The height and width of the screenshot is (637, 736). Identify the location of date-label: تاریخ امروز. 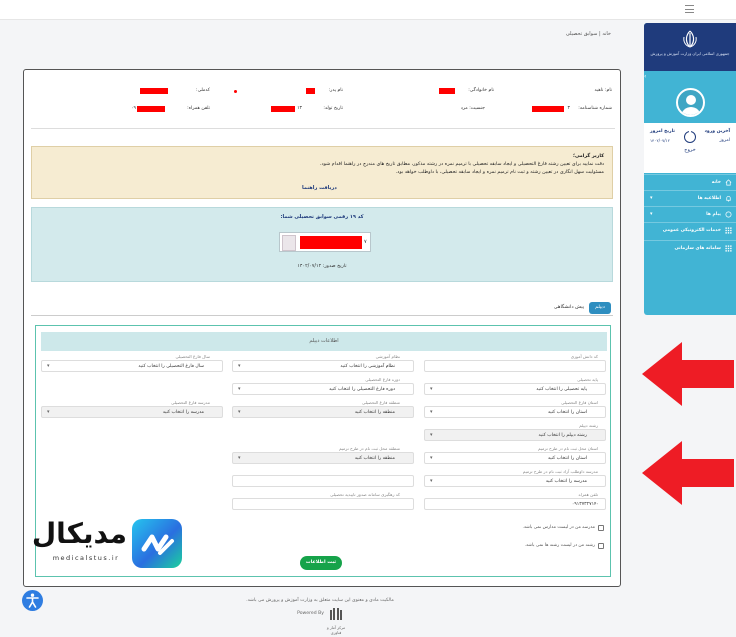
(662, 131).